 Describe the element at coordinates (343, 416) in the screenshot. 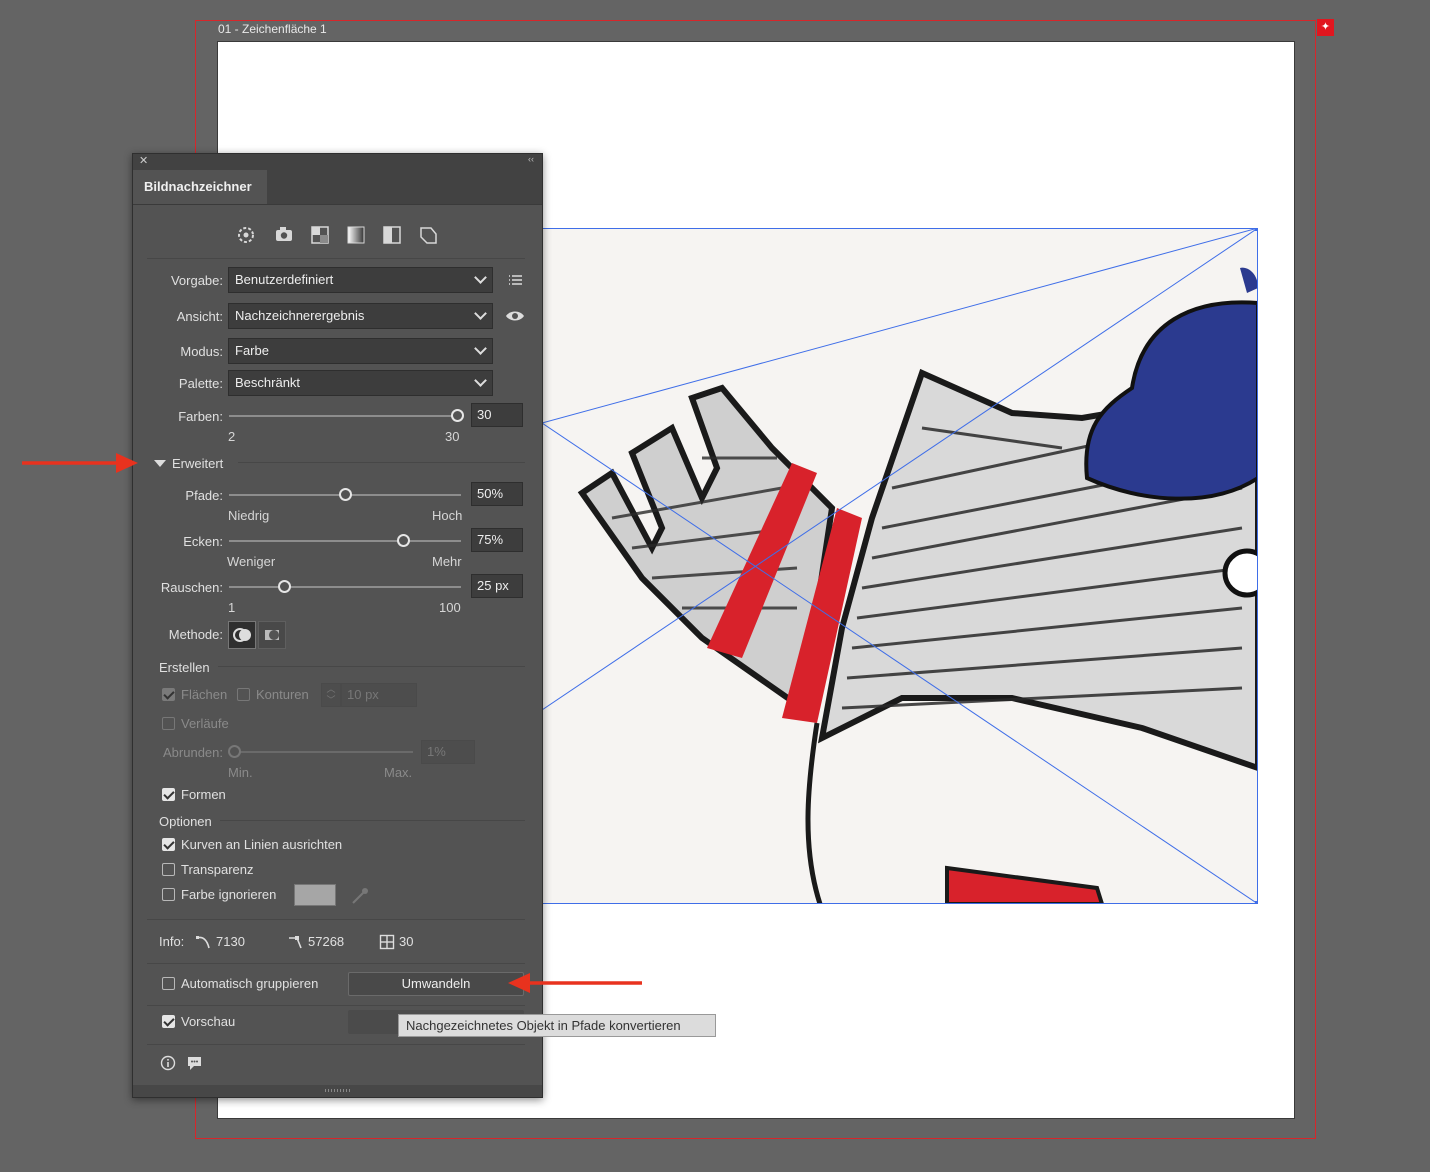

I see `farben-slider-track` at that location.